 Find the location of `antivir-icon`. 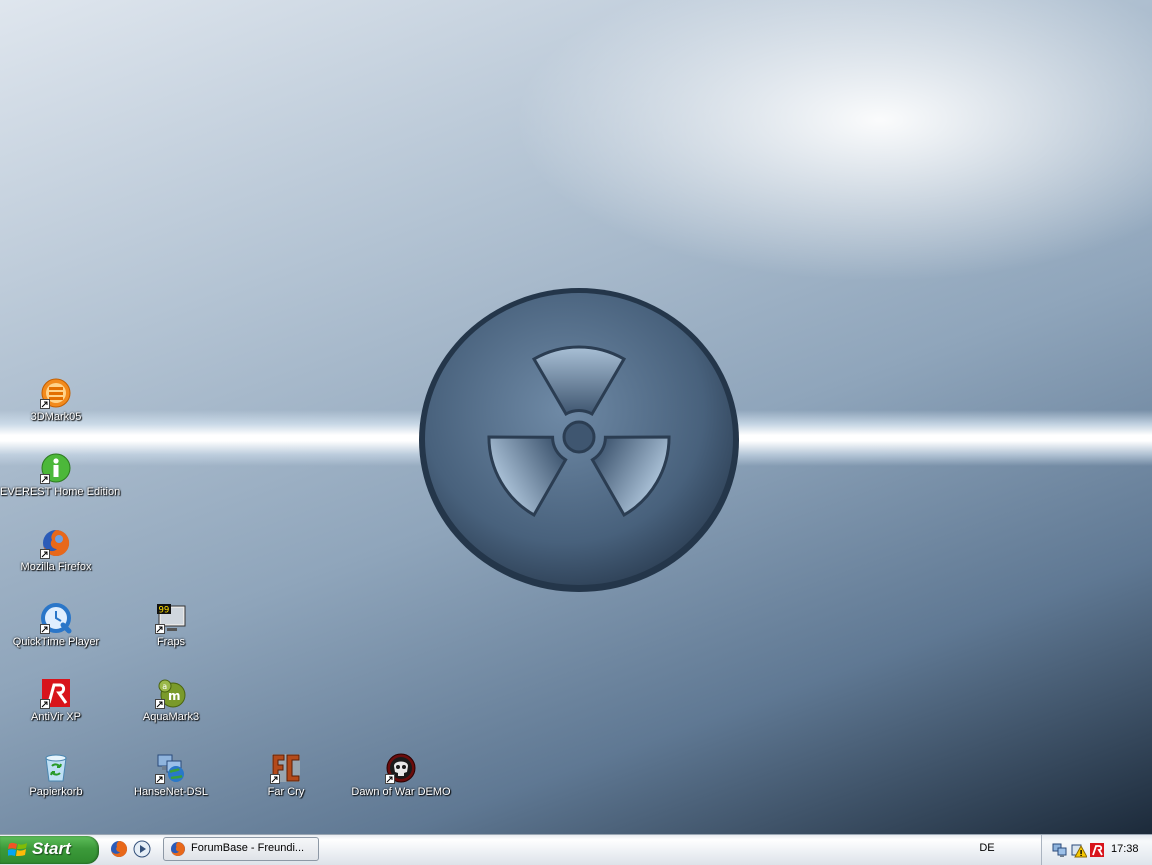

antivir-icon is located at coordinates (56, 693).